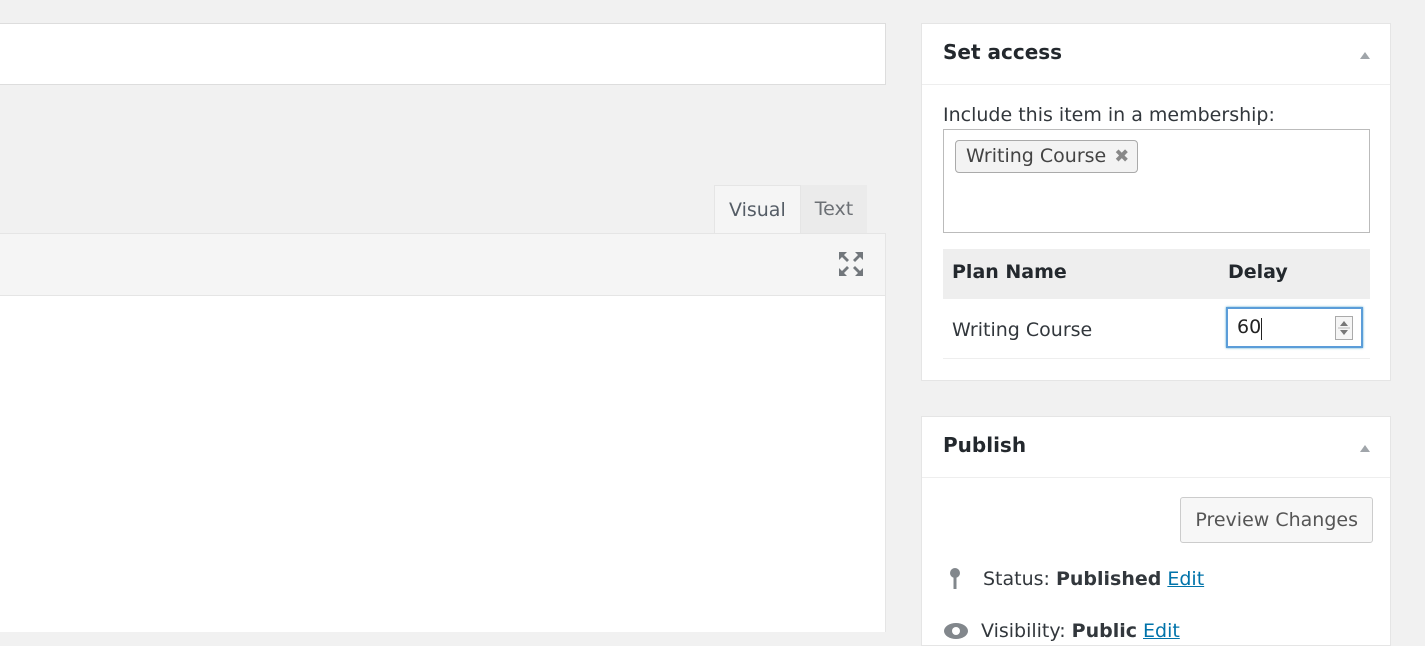 Image resolution: width=1425 pixels, height=646 pixels. I want to click on tab-visual: Visual, so click(757, 209).